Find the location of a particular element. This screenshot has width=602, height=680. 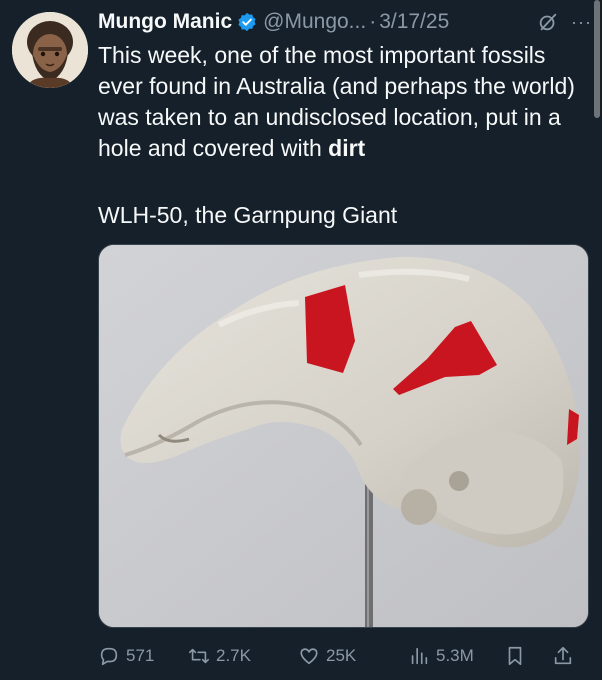

avatar-portrait-image is located at coordinates (50, 50).